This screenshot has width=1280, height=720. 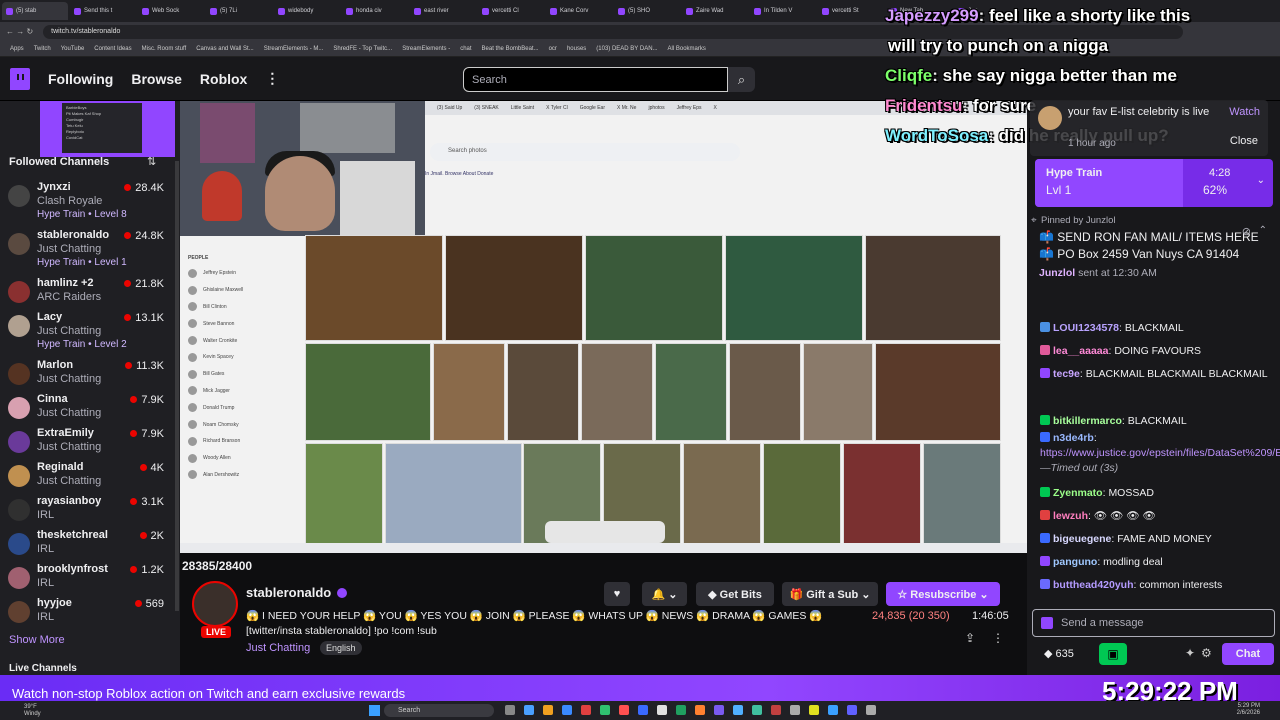 I want to click on bookmark-item: Content Ideas, so click(x=112, y=49).